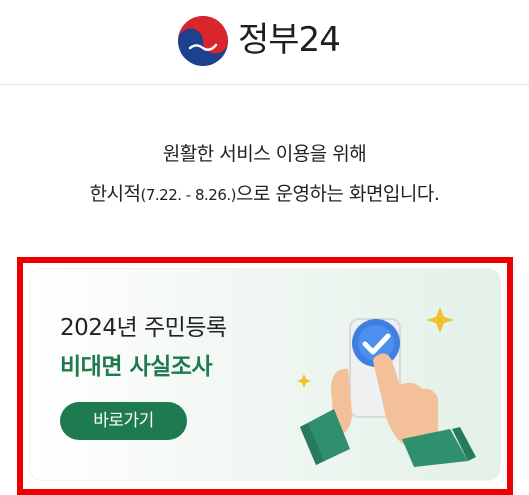 The image size is (529, 495). What do you see at coordinates (203, 41) in the screenshot?
I see `government-emblem-icon` at bounding box center [203, 41].